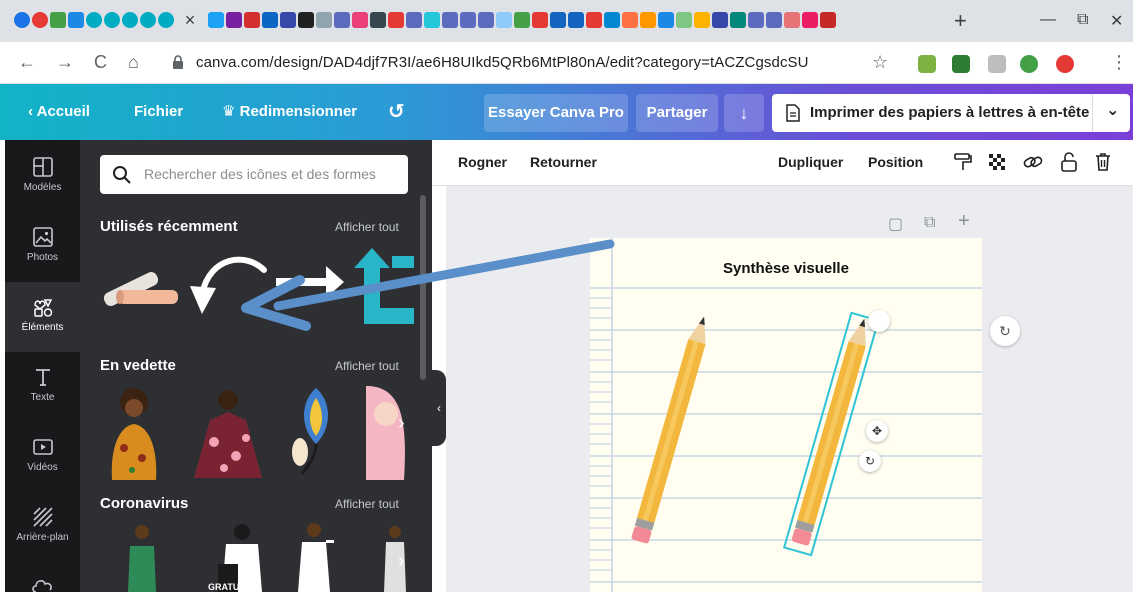 The height and width of the screenshot is (592, 1133). Describe the element at coordinates (367, 227) in the screenshot. I see `show-all-recent-link: Afficher tout` at that location.